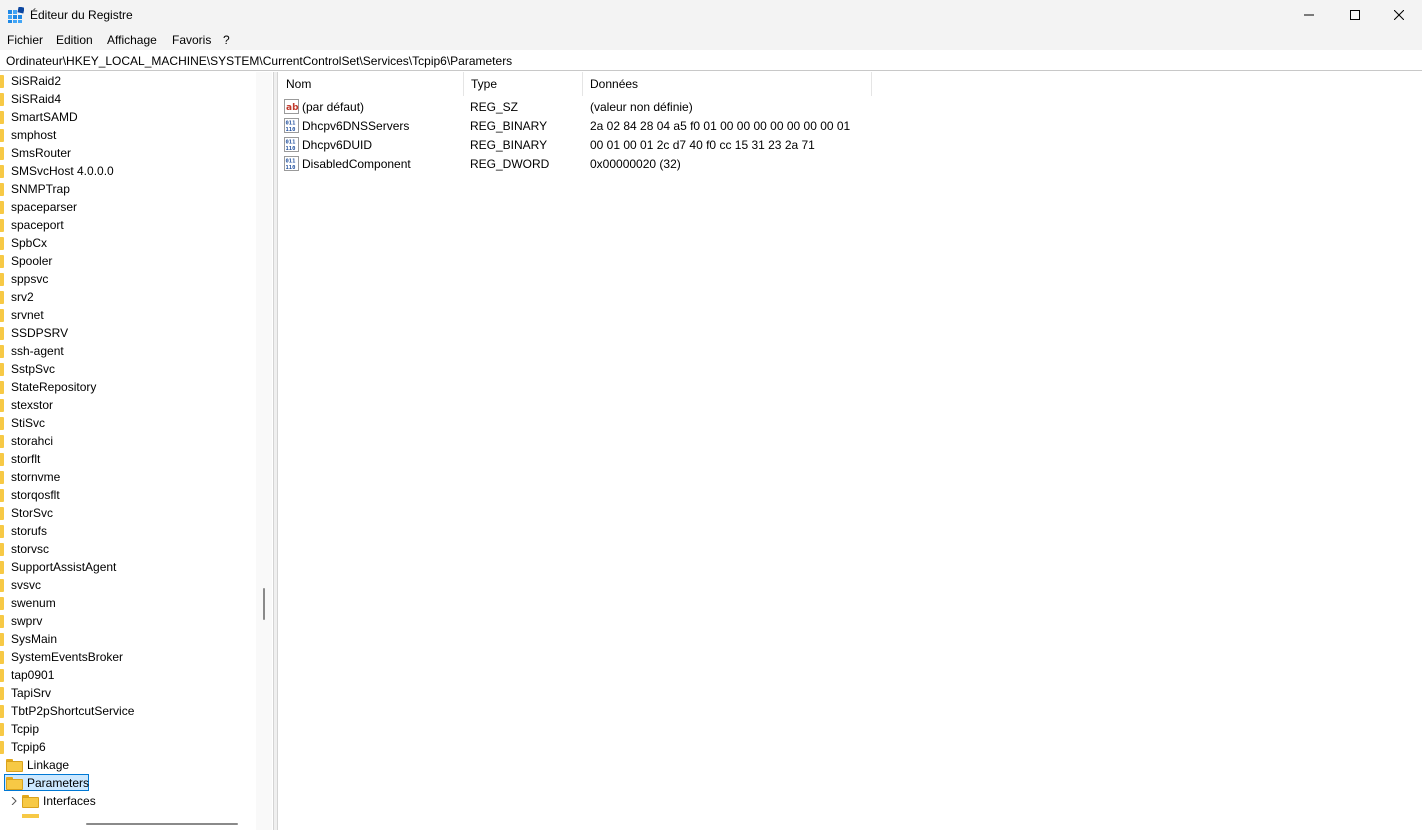 This screenshot has height=830, width=1422. I want to click on value-name: Dhcpv6DNSServers, so click(356, 126).